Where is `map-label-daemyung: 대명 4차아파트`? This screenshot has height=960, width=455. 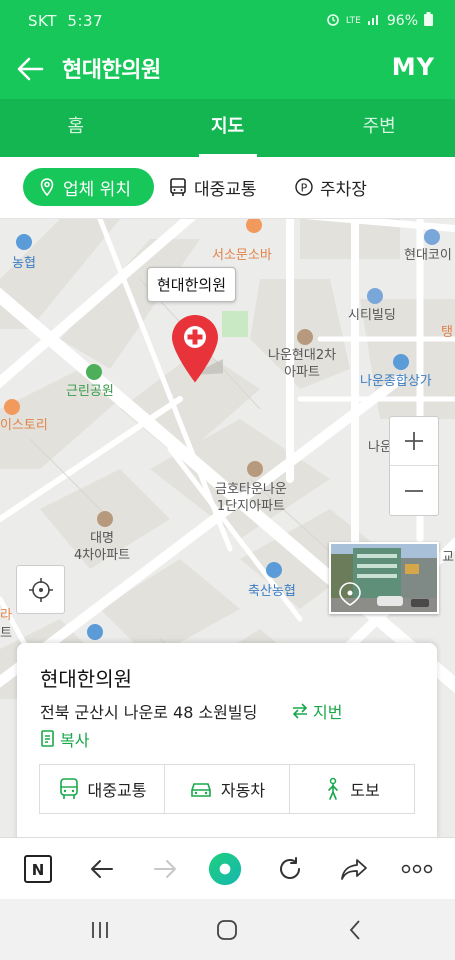
map-label-daemyung: 대명 4차아파트 is located at coordinates (102, 547).